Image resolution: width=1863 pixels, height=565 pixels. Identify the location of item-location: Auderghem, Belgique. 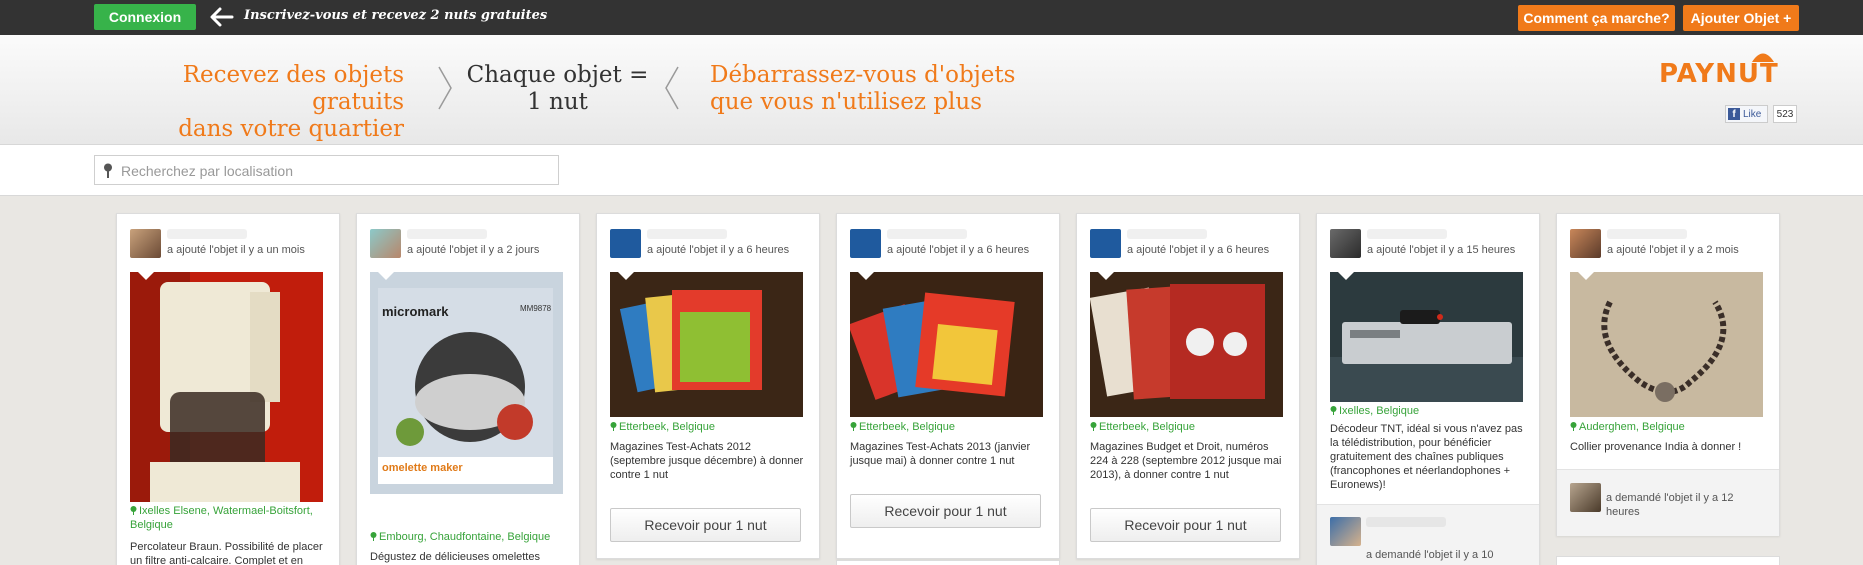
(1667, 427).